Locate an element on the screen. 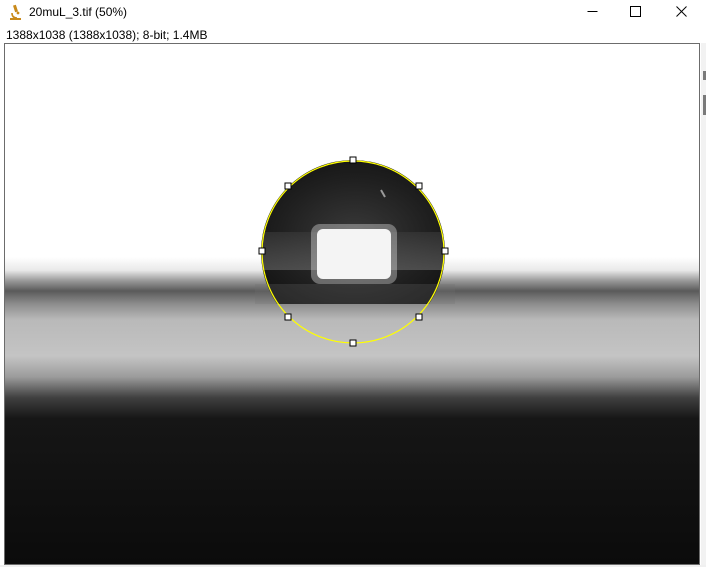 This screenshot has height=567, width=706. window-title: 20muL_3.tif (50%) is located at coordinates (78, 12).